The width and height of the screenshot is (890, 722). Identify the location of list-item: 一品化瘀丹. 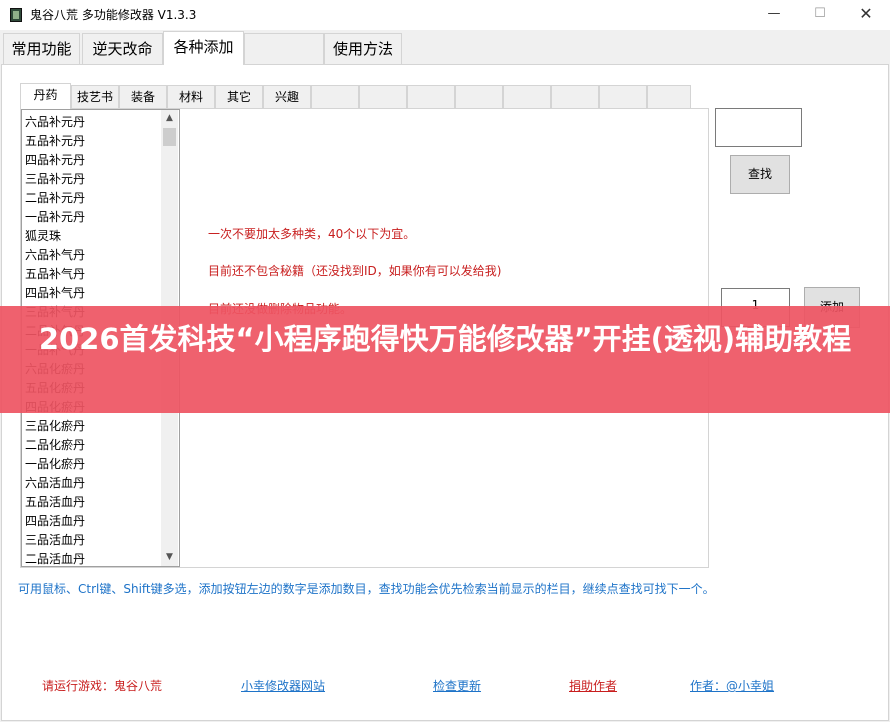
(55, 464).